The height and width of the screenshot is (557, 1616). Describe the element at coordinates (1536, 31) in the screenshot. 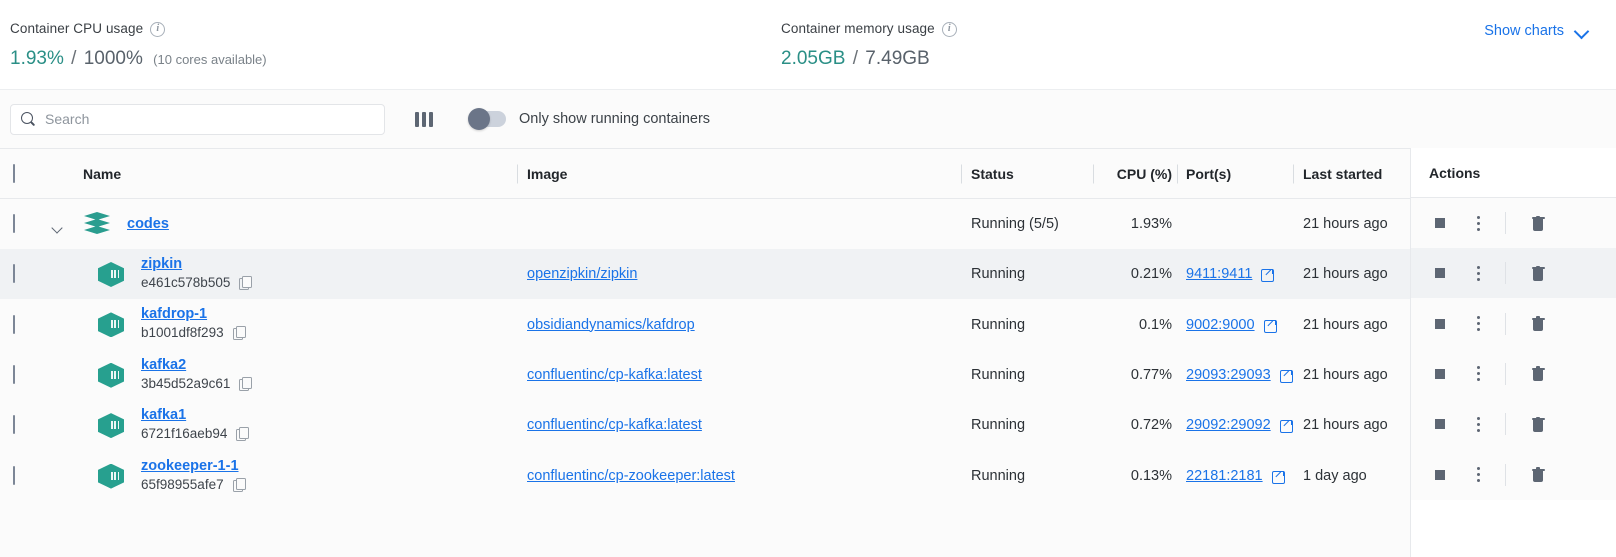

I see `show-charts-button: Show charts` at that location.